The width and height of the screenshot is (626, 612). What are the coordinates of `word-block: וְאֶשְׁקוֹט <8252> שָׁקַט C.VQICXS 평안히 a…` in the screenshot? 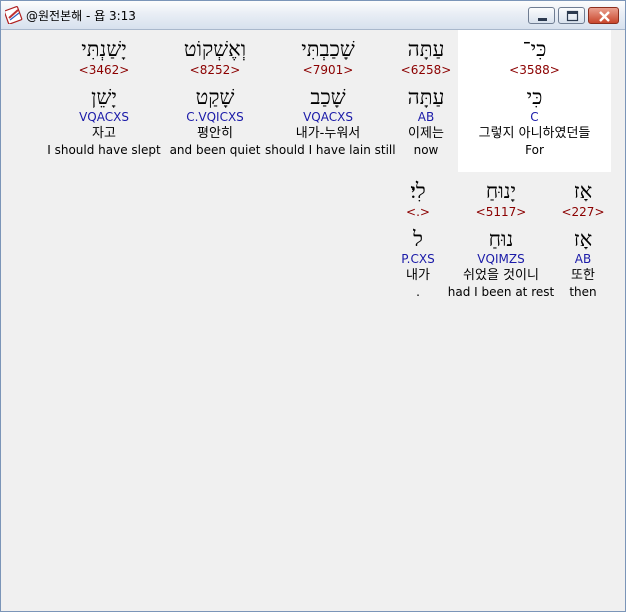 It's located at (215, 97).